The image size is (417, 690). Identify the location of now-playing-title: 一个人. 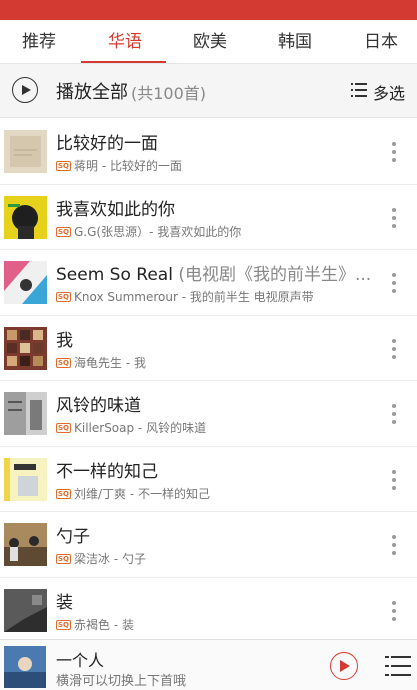
(80, 660).